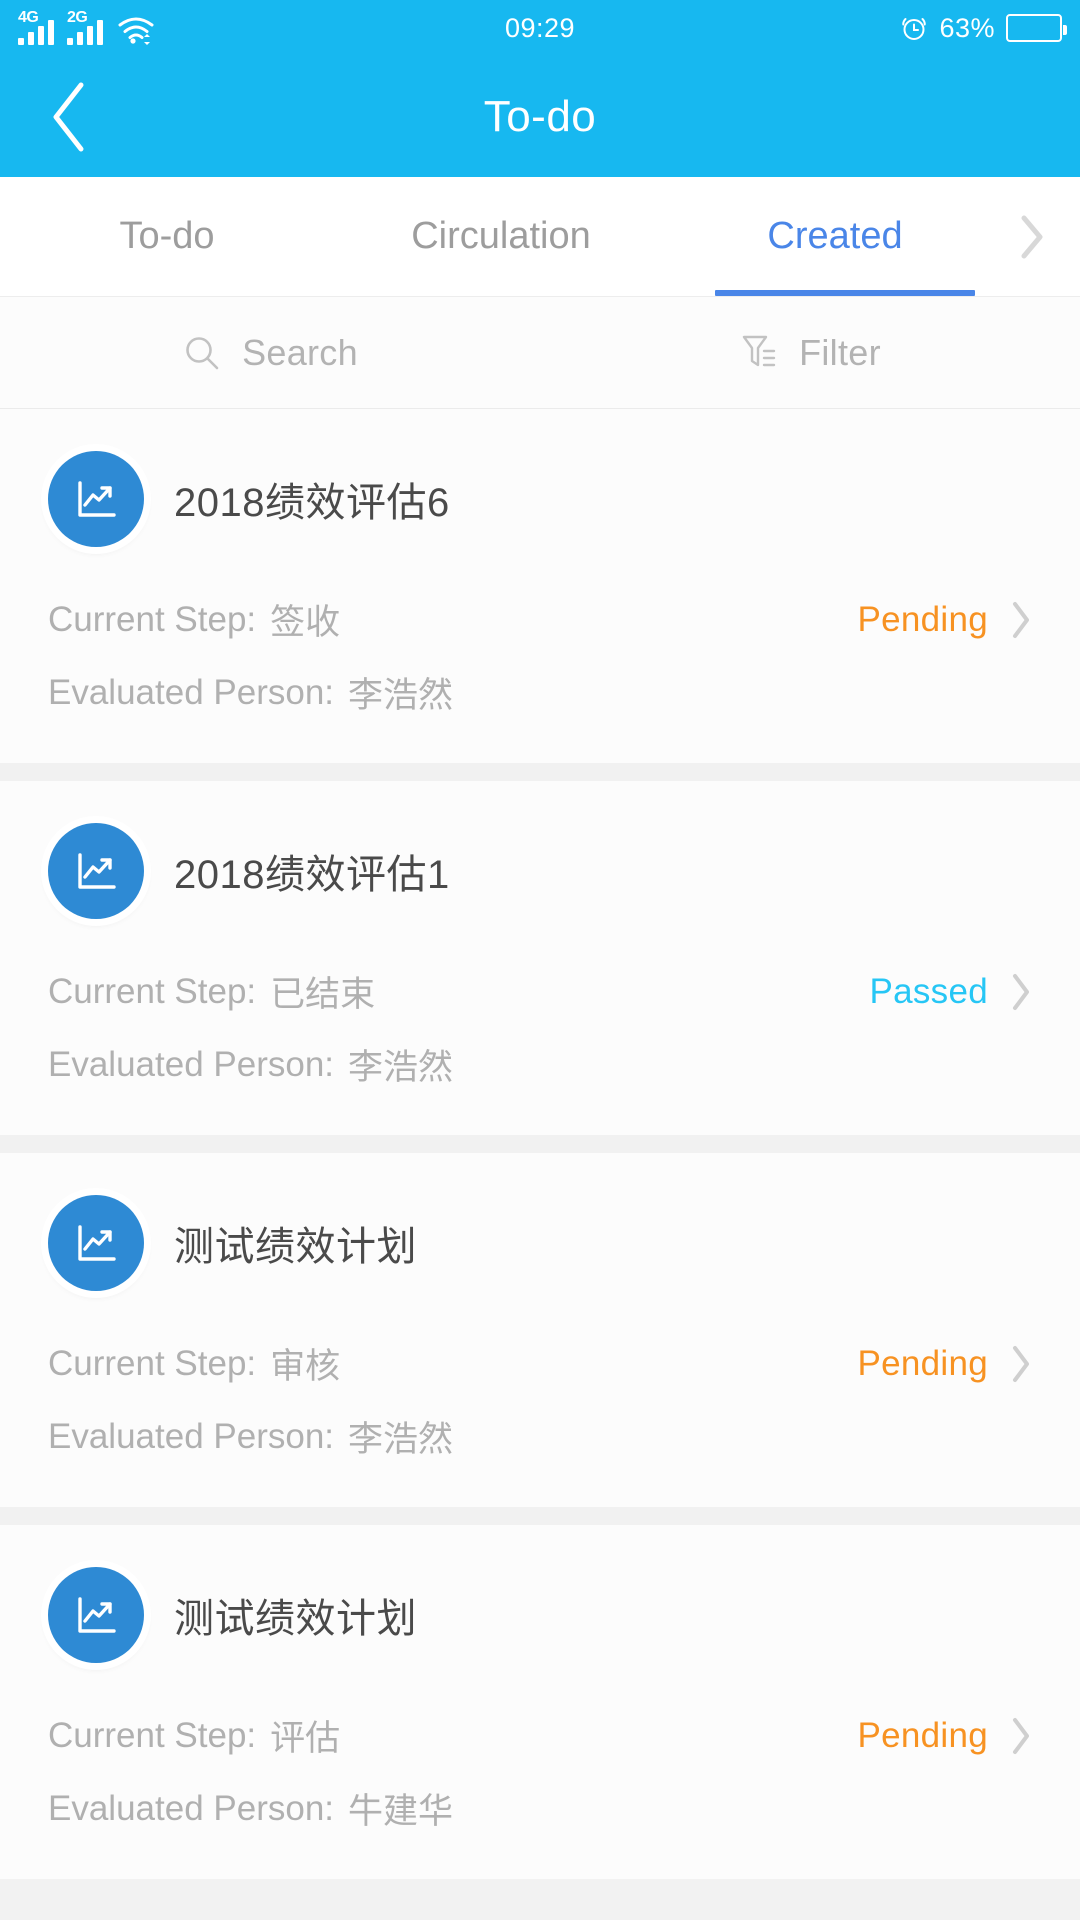  Describe the element at coordinates (540, 28) in the screenshot. I see `status-bar: 4G 2G 09:29 63%` at that location.